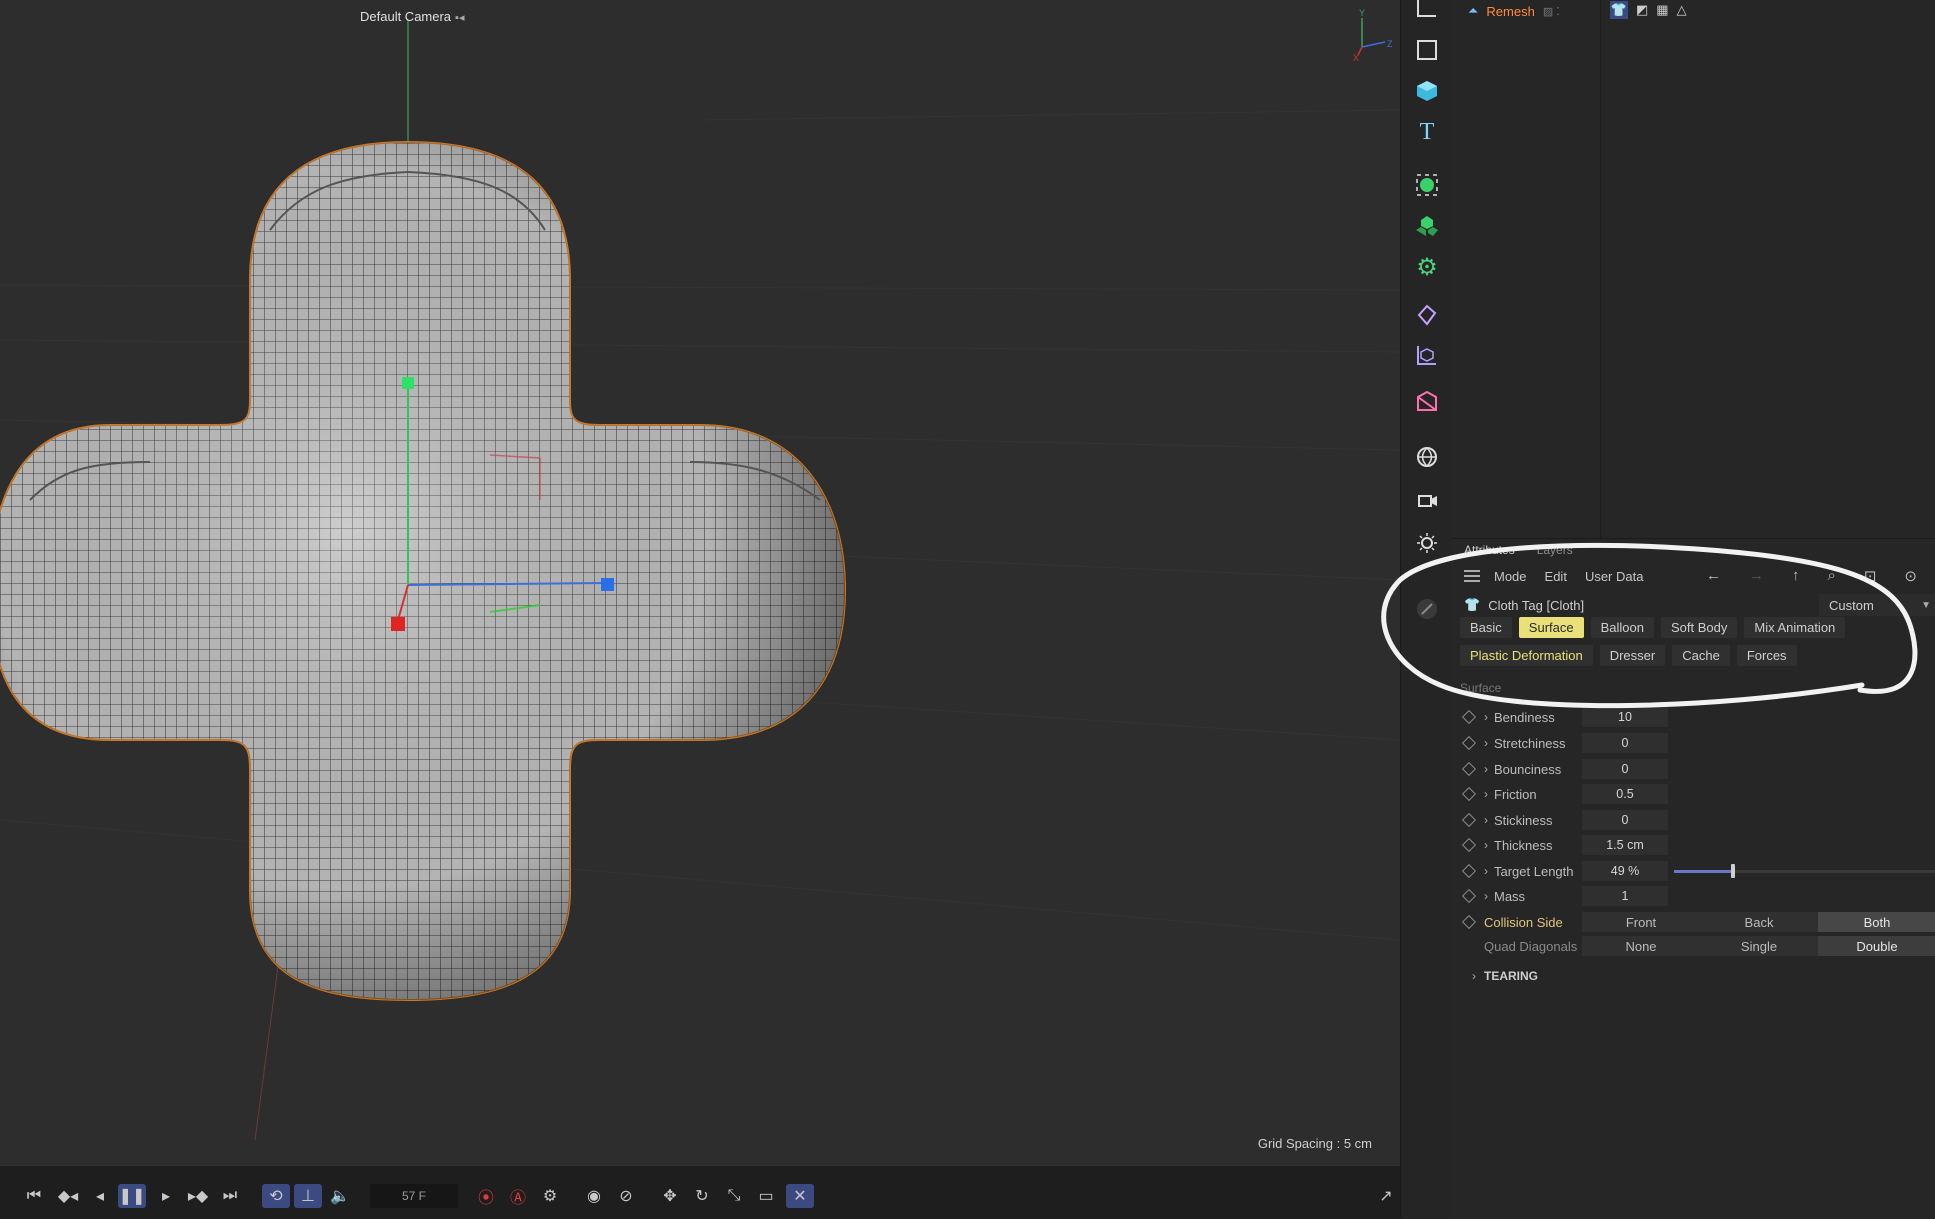 This screenshot has width=1935, height=1219. Describe the element at coordinates (766, 1196) in the screenshot. I see `key-parameter-icon: ▭` at that location.